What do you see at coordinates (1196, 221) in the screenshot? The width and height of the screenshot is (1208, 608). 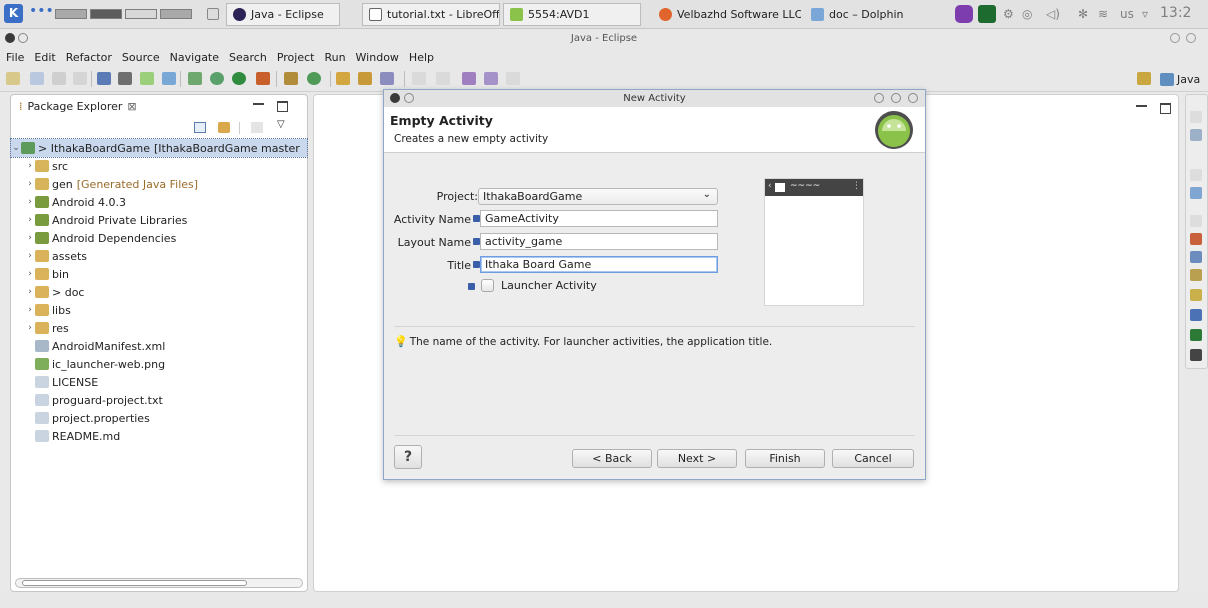 I see `restore-problems-icon` at bounding box center [1196, 221].